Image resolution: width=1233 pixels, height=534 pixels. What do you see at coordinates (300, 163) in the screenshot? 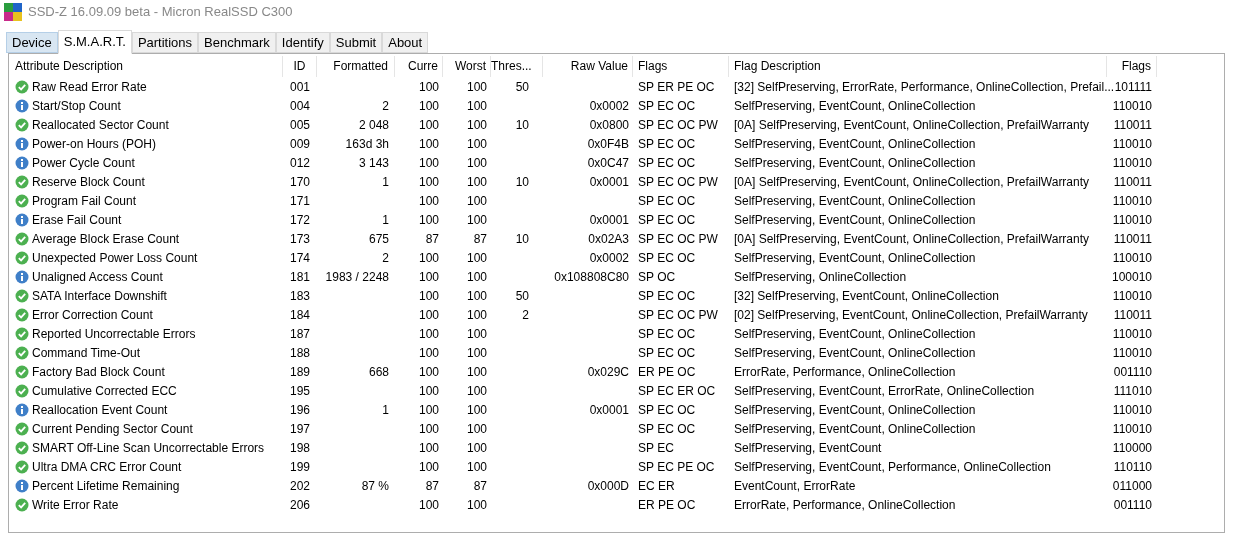
I see `attribute-id: 012` at bounding box center [300, 163].